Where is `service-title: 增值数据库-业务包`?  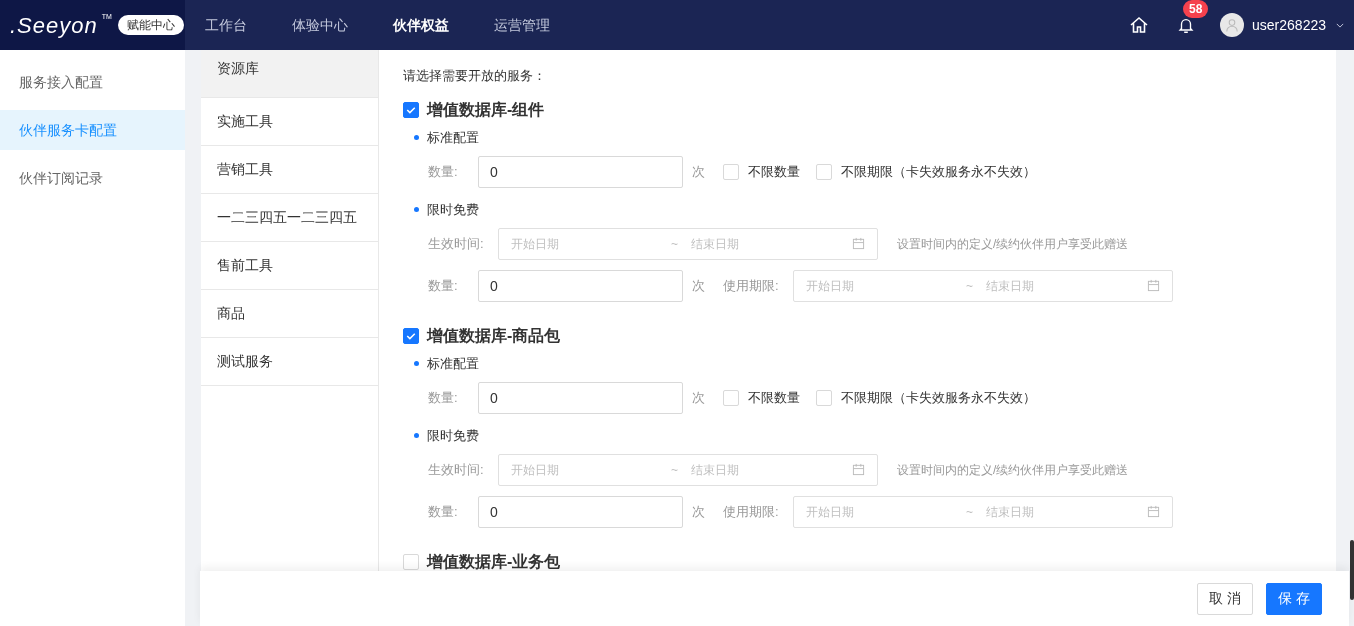
service-title: 增值数据库-业务包 is located at coordinates (494, 561).